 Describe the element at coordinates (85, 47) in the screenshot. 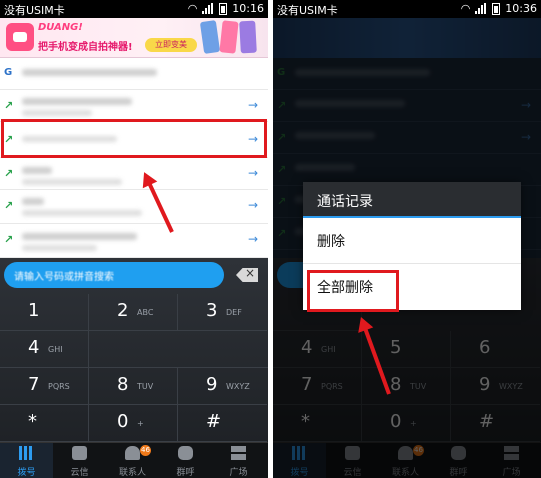

I see `ad-subtitle: 把手机变成自拍神器!` at that location.